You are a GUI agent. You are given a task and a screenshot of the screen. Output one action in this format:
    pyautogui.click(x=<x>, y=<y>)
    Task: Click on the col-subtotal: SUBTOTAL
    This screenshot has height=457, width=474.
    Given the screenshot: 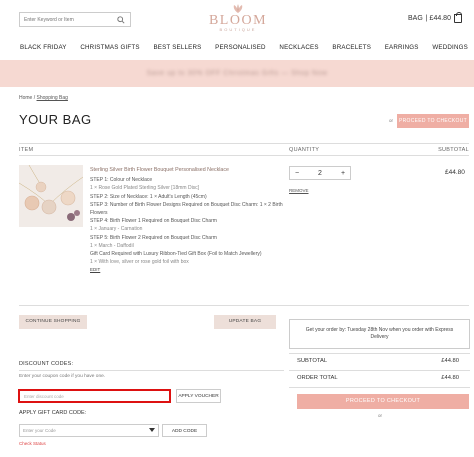 What is the action you would take?
    pyautogui.click(x=453, y=150)
    